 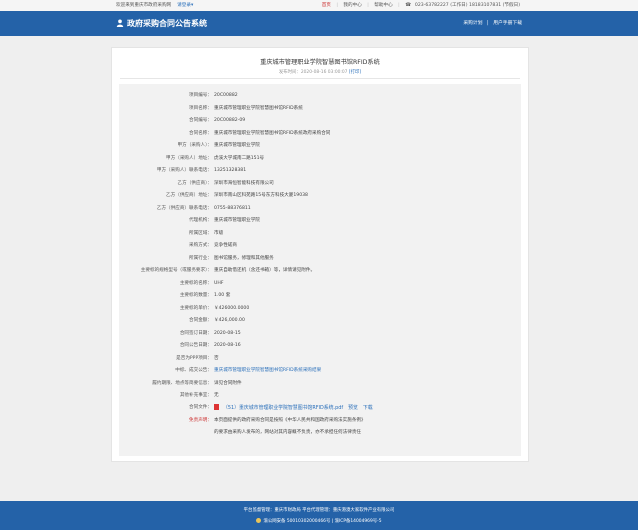 I want to click on print-link: [打印], so click(x=355, y=72).